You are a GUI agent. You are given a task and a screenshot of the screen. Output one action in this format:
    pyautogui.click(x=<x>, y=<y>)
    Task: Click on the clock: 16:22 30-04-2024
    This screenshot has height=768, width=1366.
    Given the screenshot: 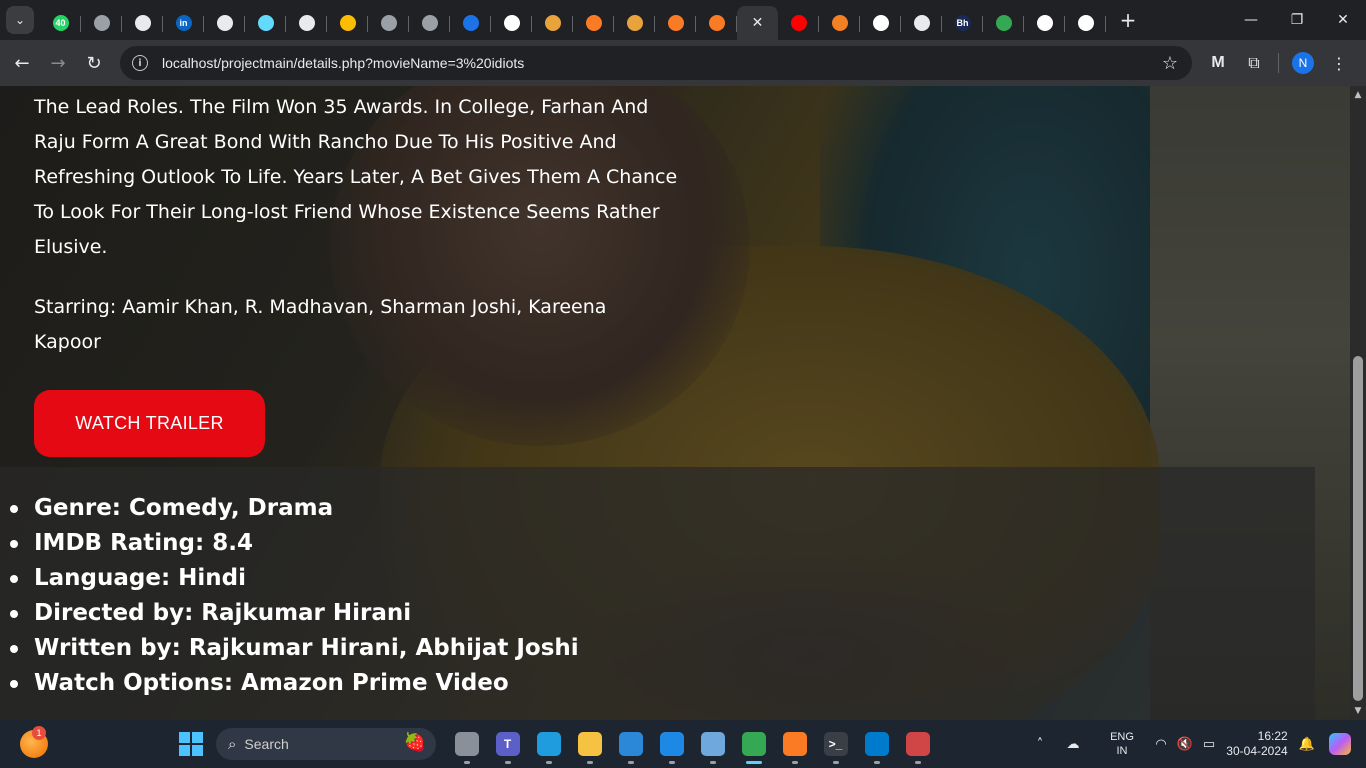 What is the action you would take?
    pyautogui.click(x=1257, y=744)
    